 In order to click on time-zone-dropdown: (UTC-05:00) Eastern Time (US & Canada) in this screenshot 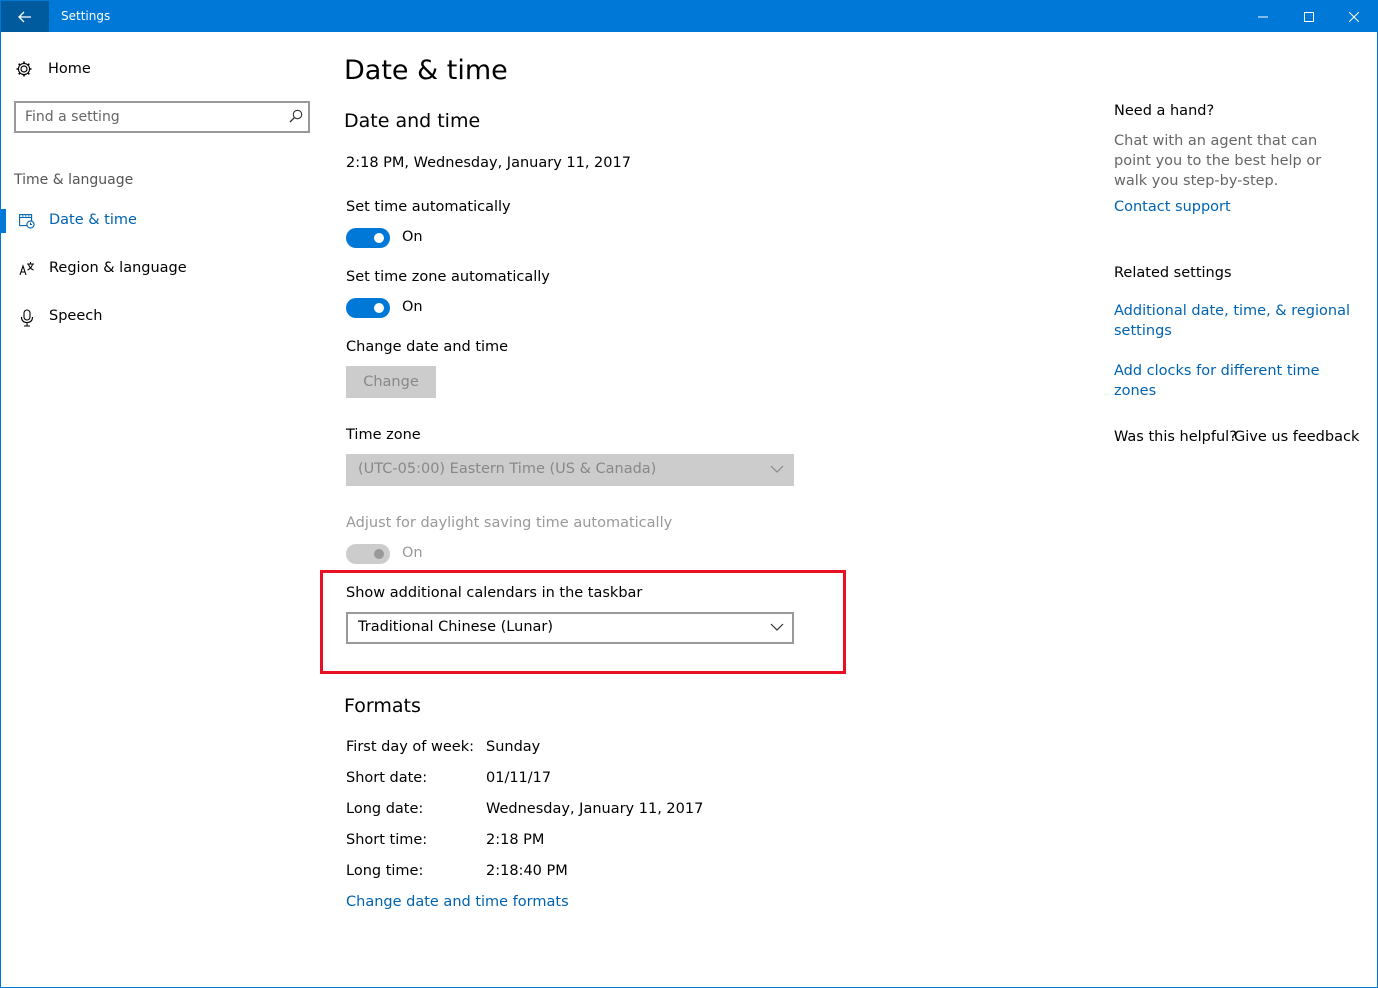, I will do `click(570, 470)`.